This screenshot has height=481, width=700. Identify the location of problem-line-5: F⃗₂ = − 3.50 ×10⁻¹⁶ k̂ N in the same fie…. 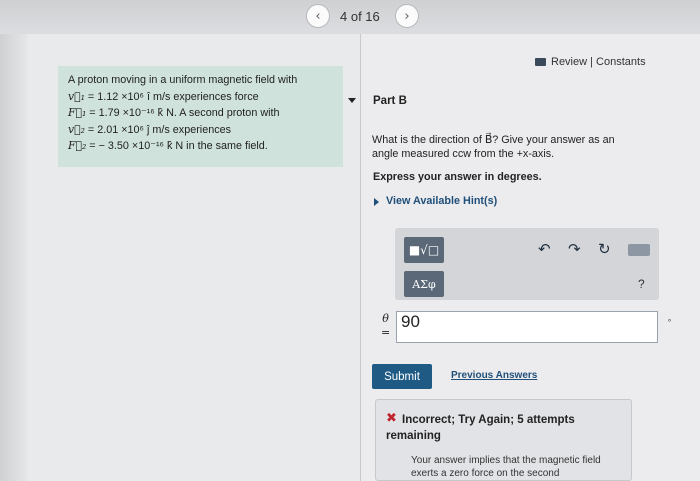
(168, 145).